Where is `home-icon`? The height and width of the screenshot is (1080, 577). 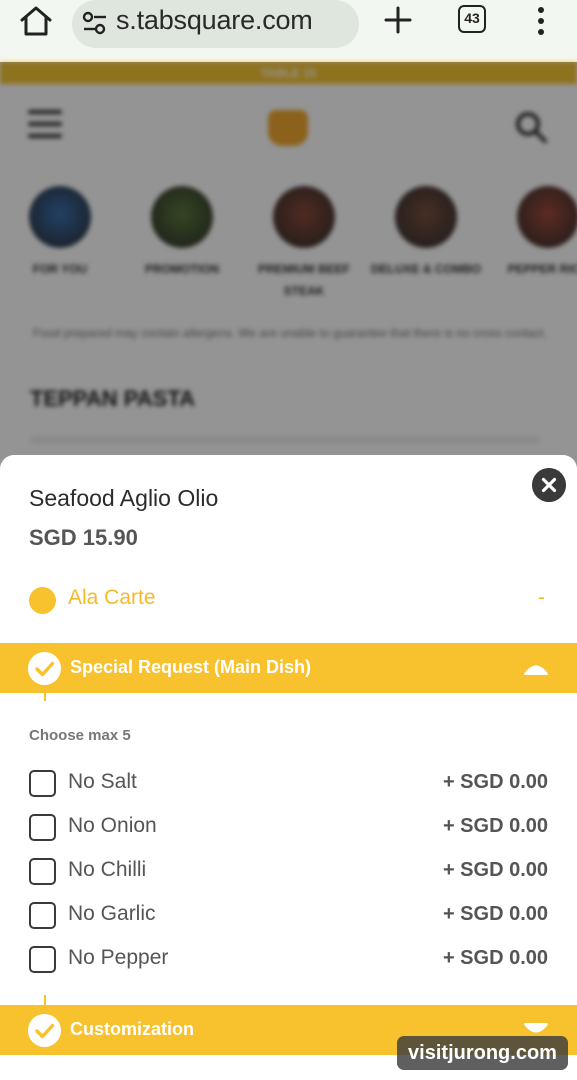 home-icon is located at coordinates (36, 21).